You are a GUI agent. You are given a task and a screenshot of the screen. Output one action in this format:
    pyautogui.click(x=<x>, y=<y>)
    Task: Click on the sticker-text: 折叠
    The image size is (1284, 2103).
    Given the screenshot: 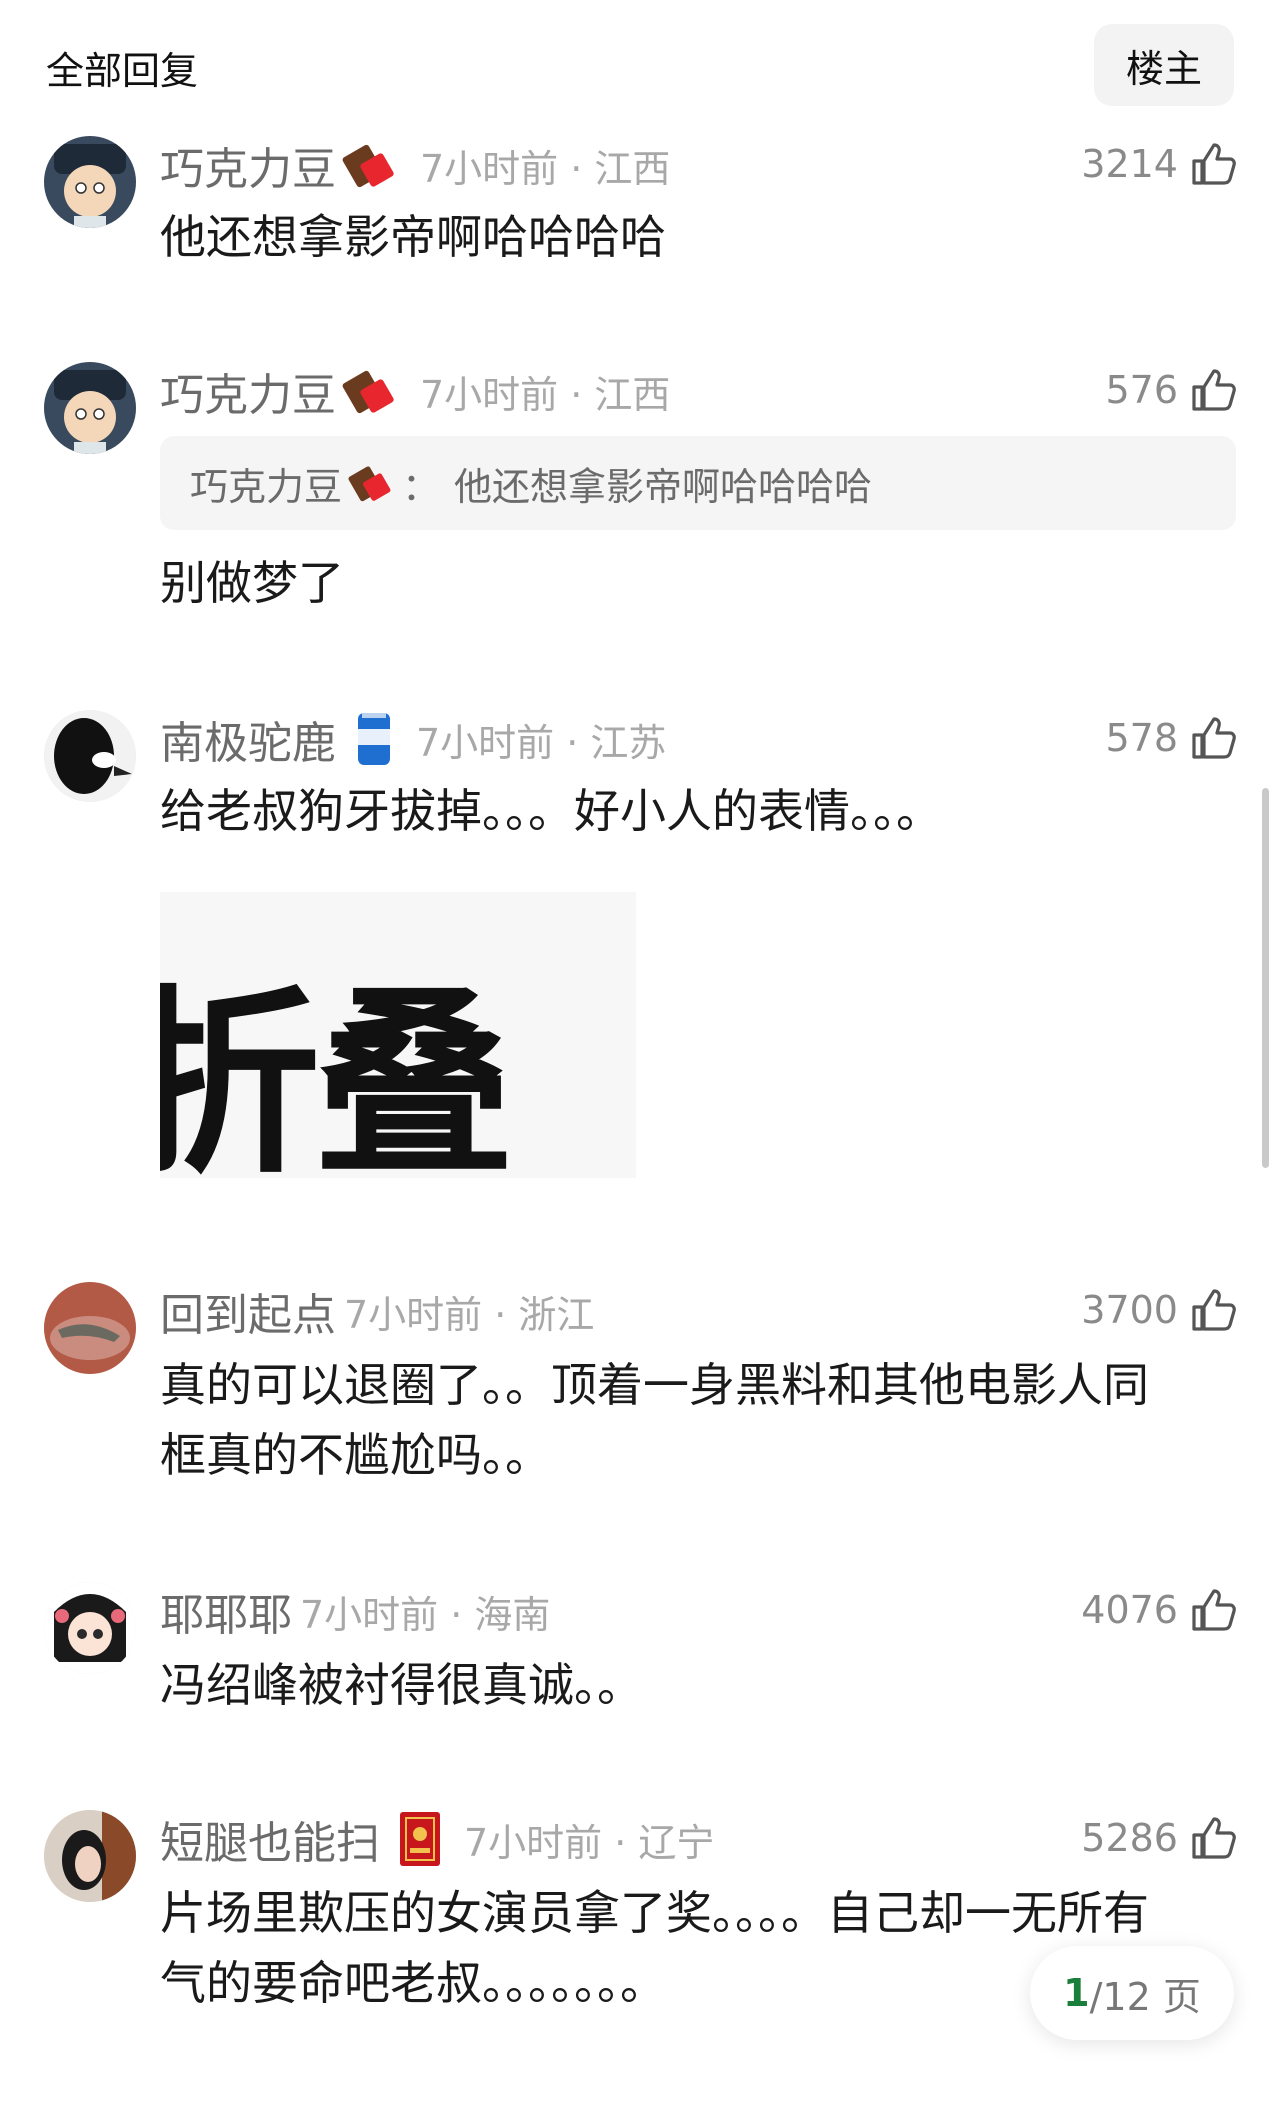 What is the action you would take?
    pyautogui.click(x=337, y=1073)
    